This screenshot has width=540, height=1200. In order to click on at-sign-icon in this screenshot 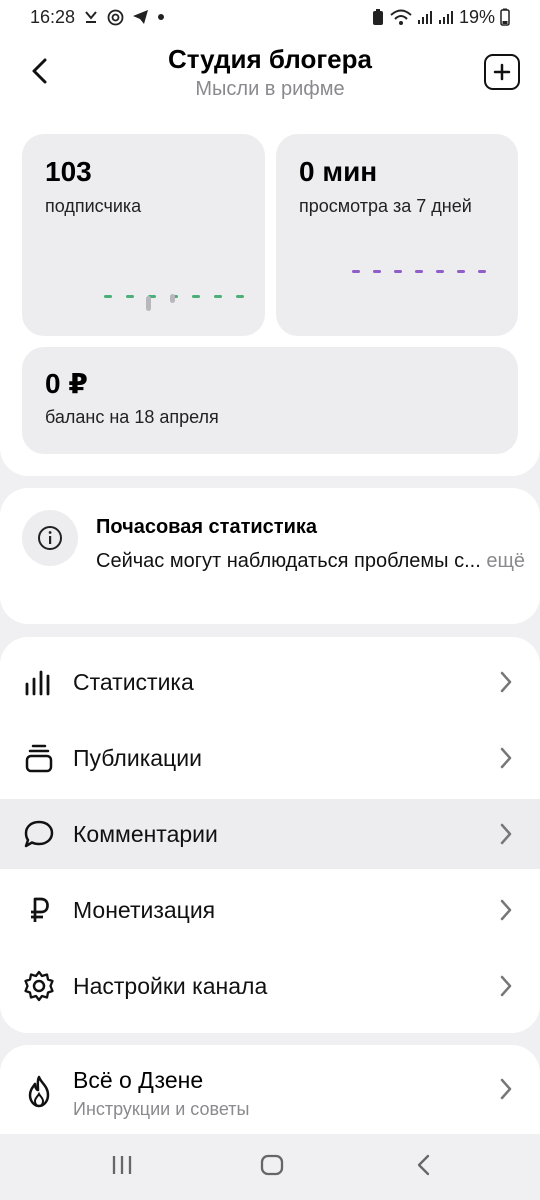, I will do `click(115, 17)`.